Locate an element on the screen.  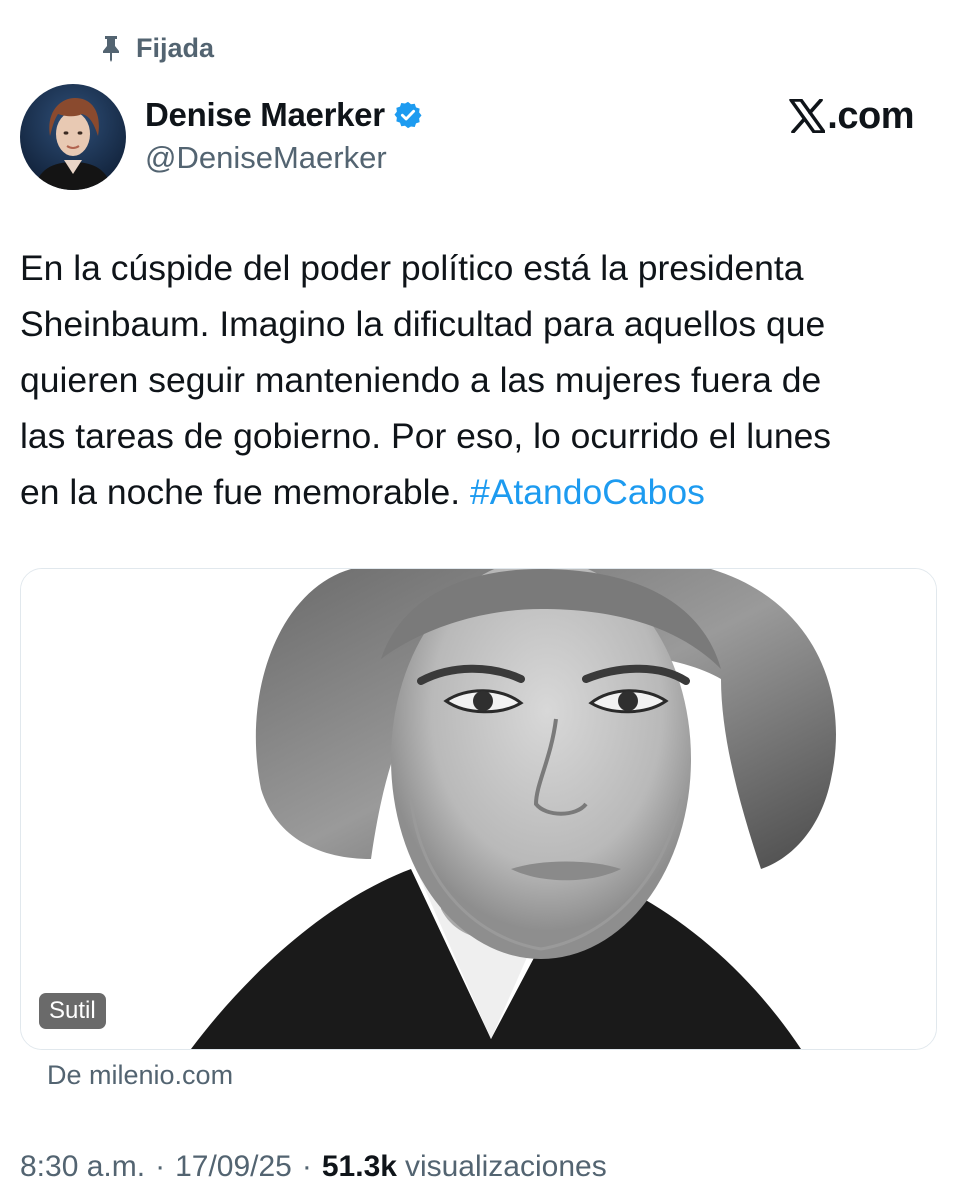
tweet-date: 17/09/25 is located at coordinates (233, 1167).